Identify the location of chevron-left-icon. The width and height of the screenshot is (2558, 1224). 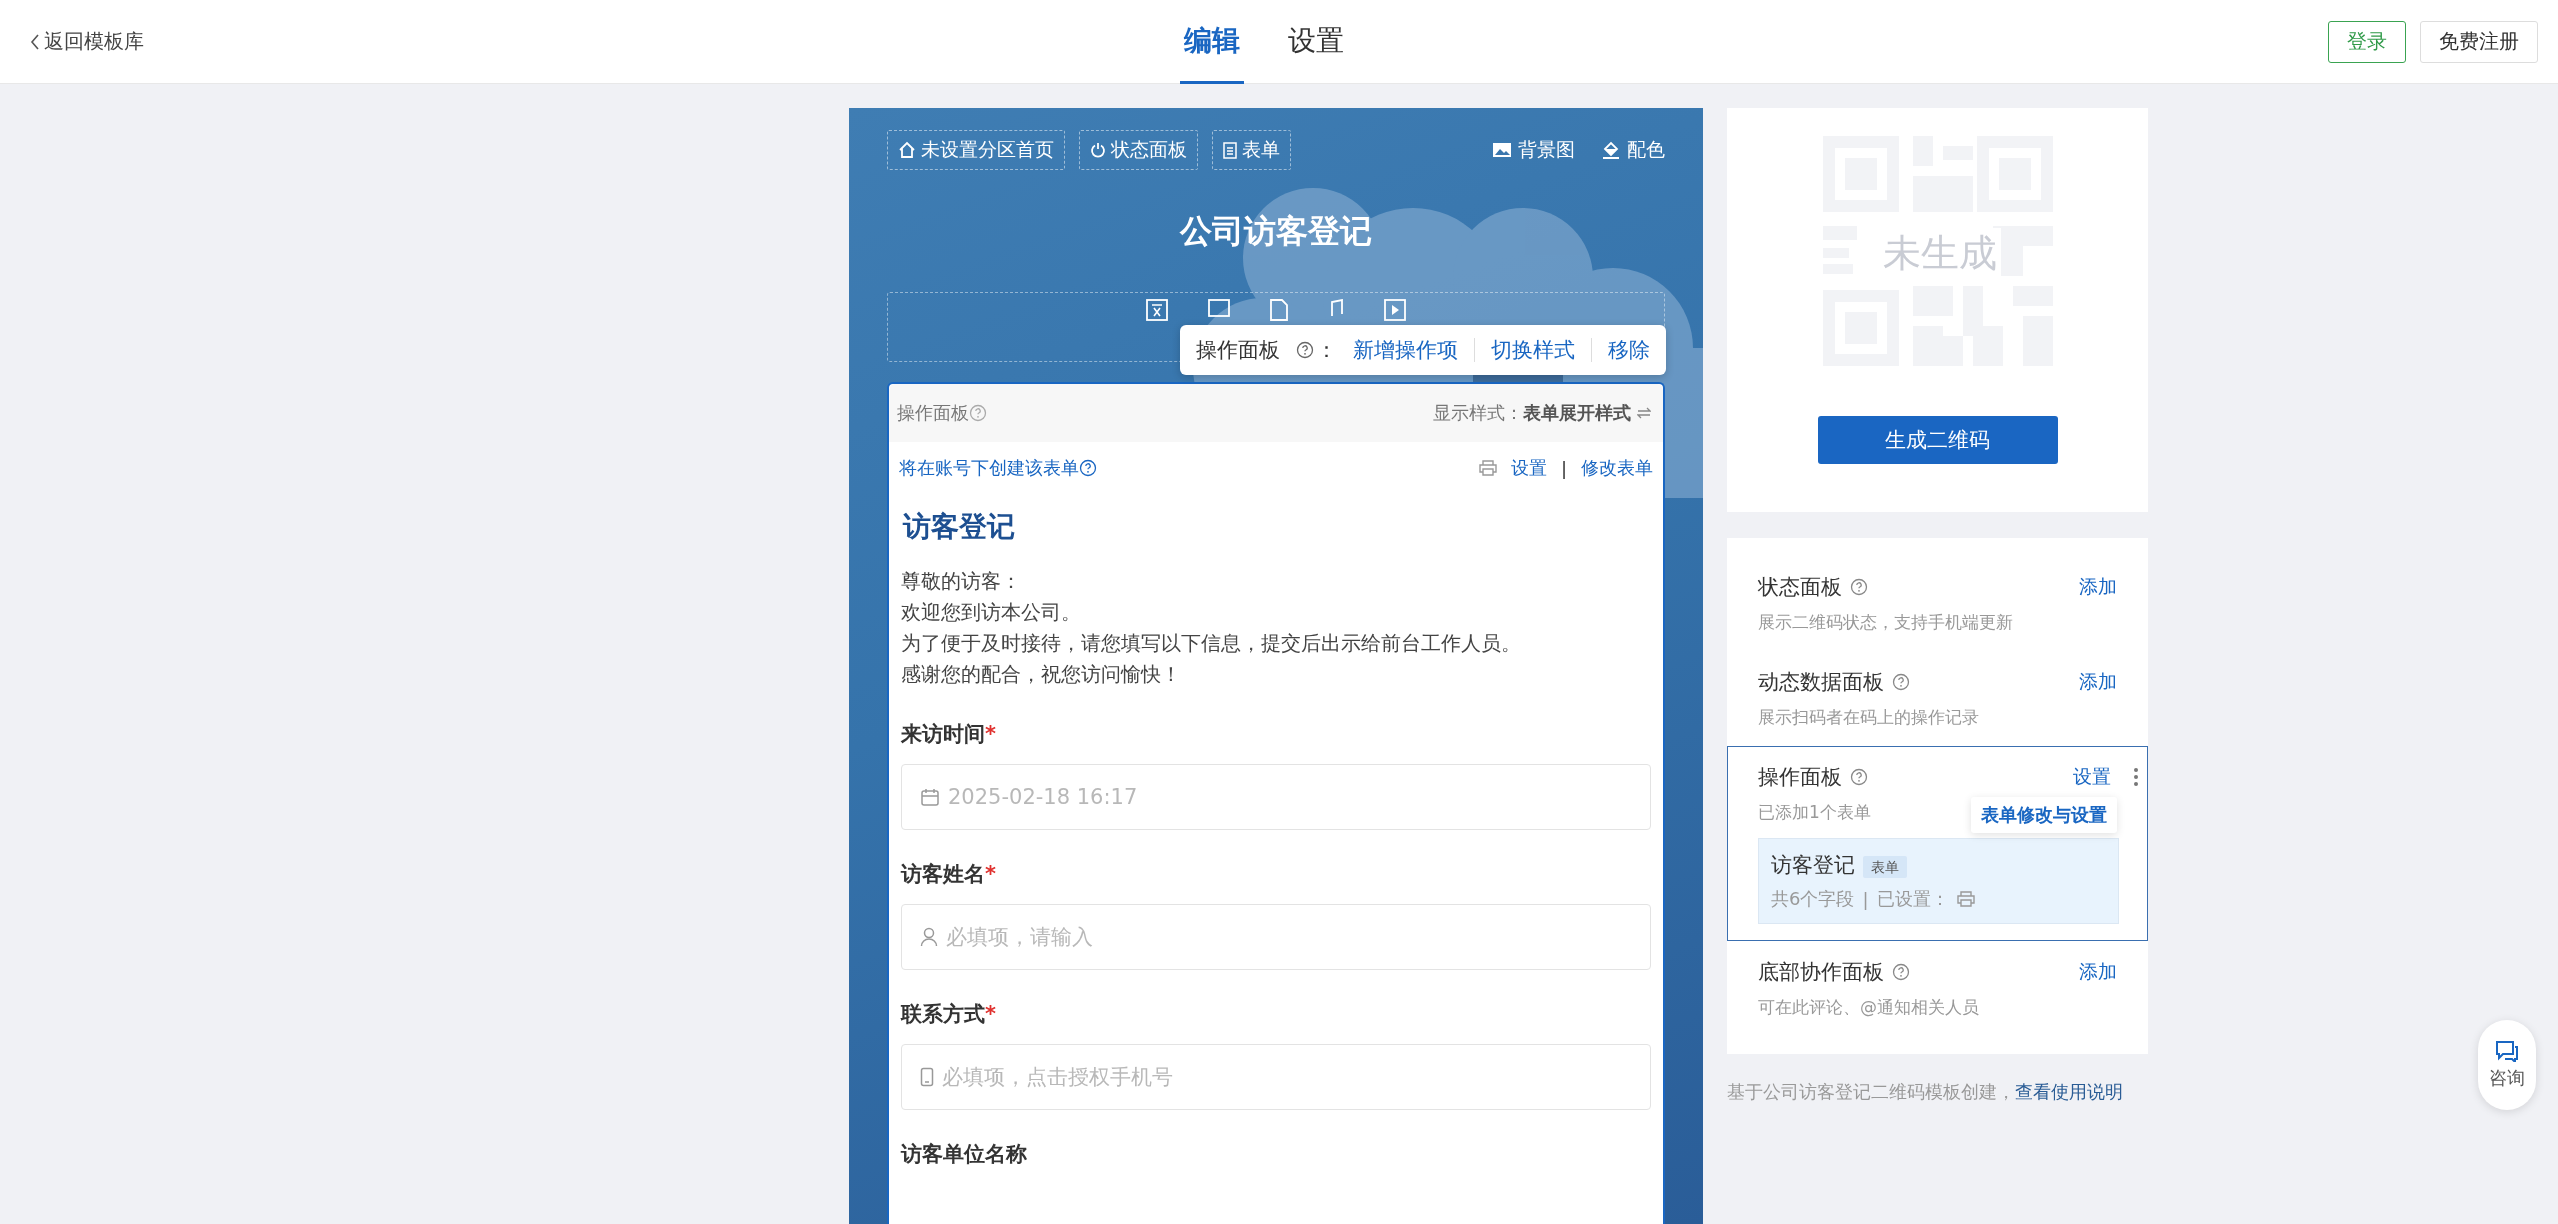
(35, 41).